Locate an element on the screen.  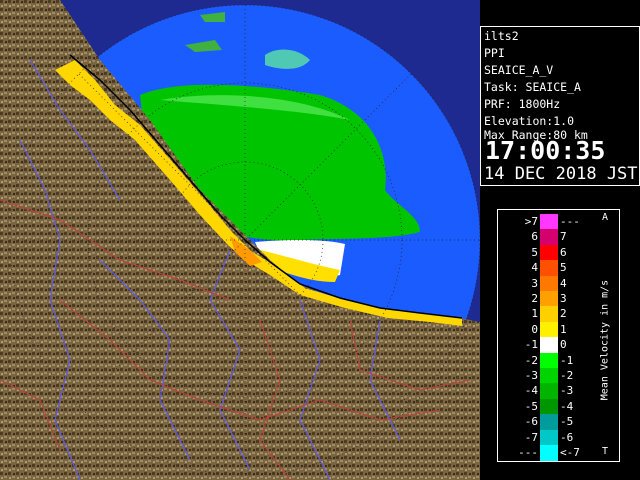
legend-row-upper: 0 is located at coordinates (563, 345).